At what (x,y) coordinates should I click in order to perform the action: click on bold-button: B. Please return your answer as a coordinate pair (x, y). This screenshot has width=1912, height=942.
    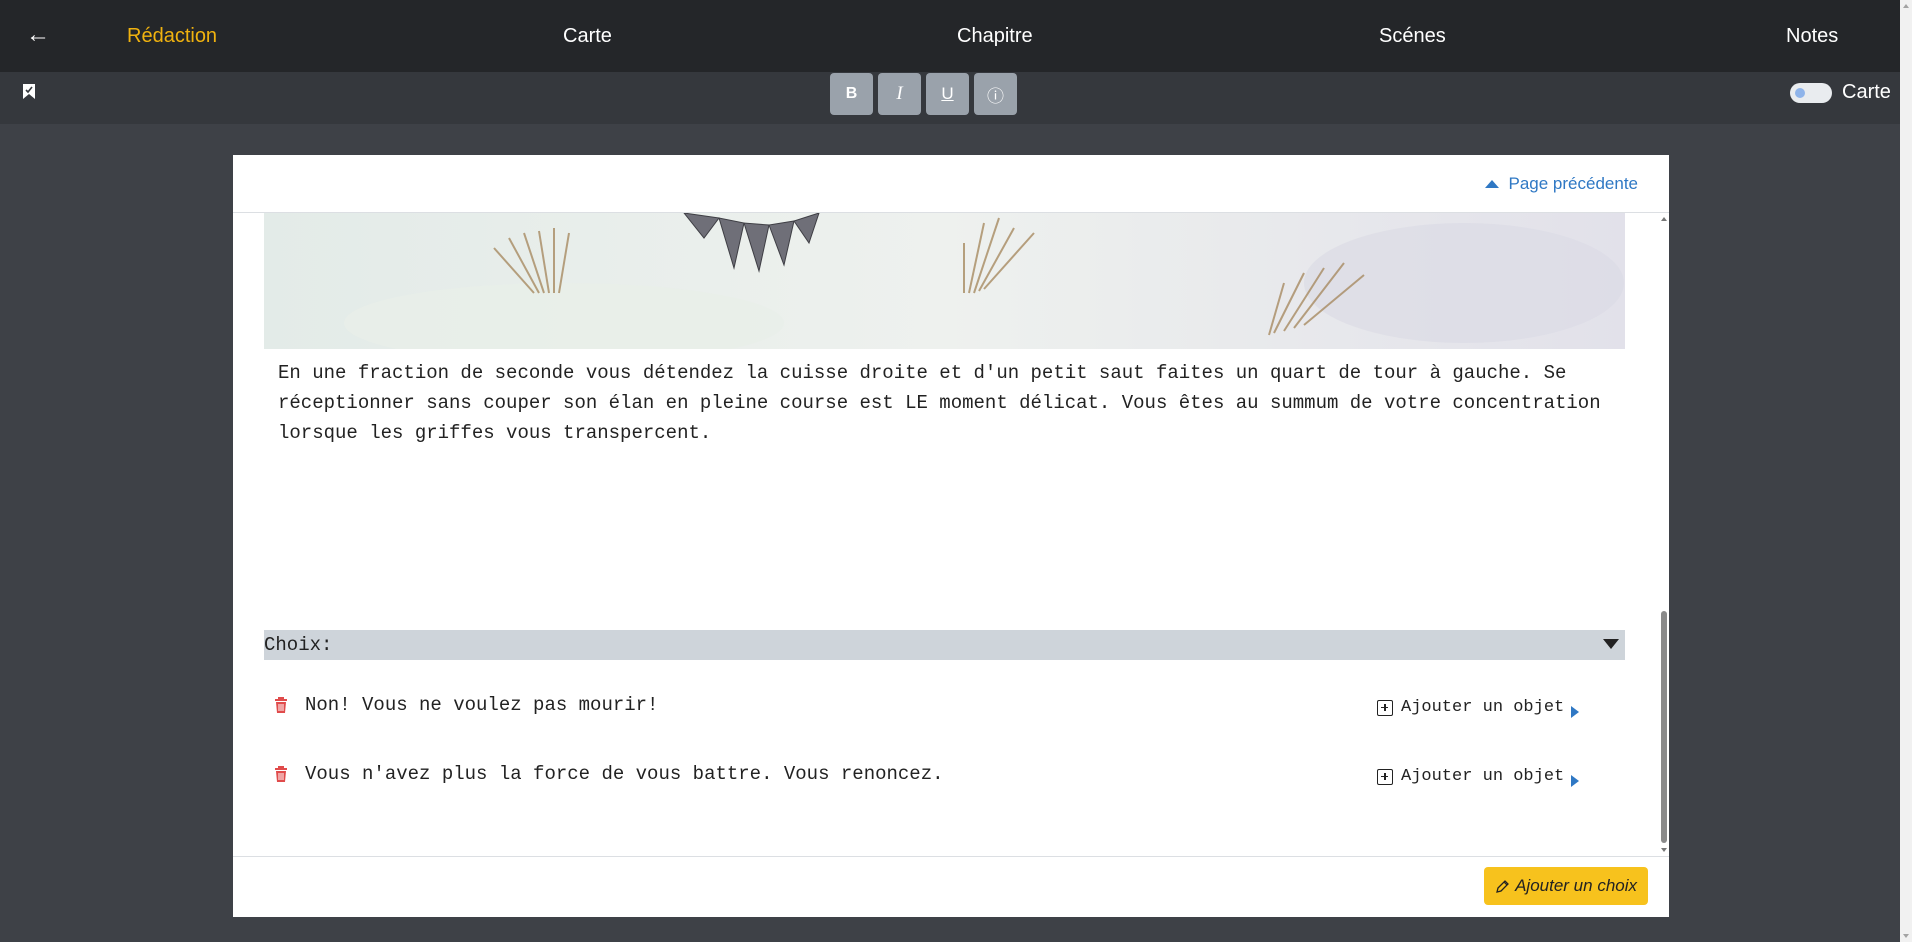
    Looking at the image, I should click on (851, 94).